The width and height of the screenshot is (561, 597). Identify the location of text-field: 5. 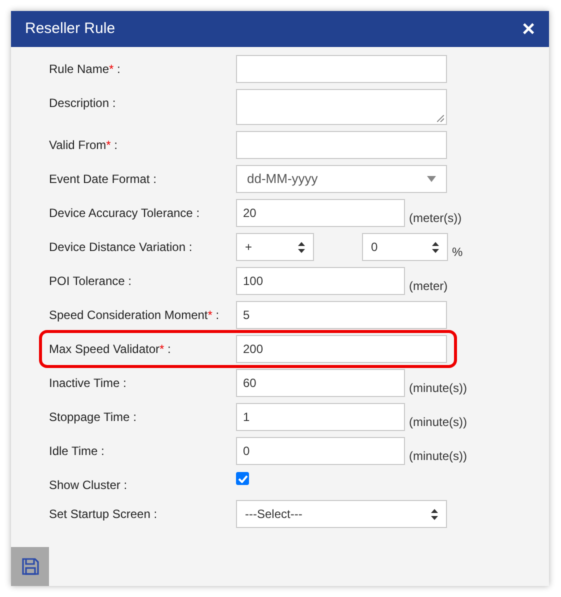
(341, 315).